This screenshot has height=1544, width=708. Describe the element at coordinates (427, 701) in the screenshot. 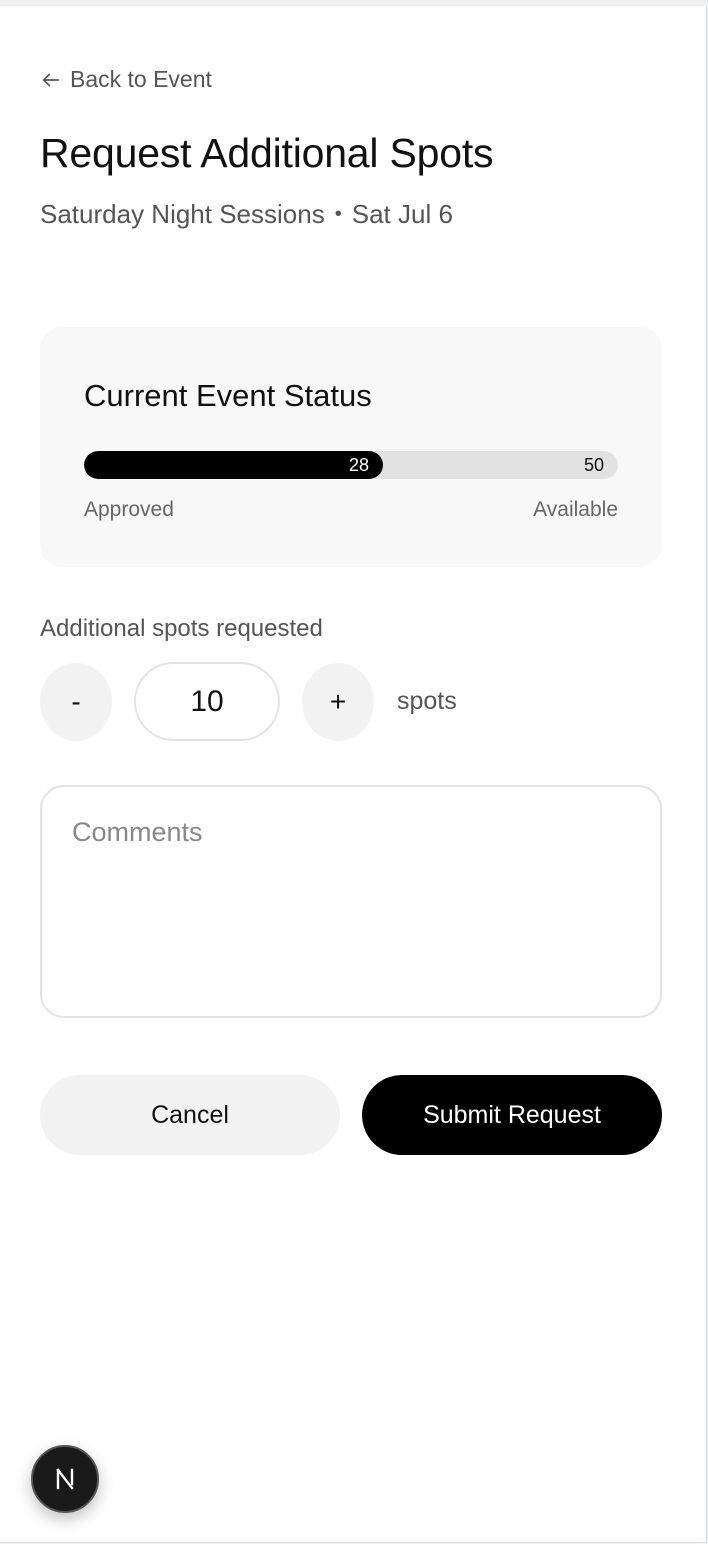

I see `spots-unit-label: spots` at that location.